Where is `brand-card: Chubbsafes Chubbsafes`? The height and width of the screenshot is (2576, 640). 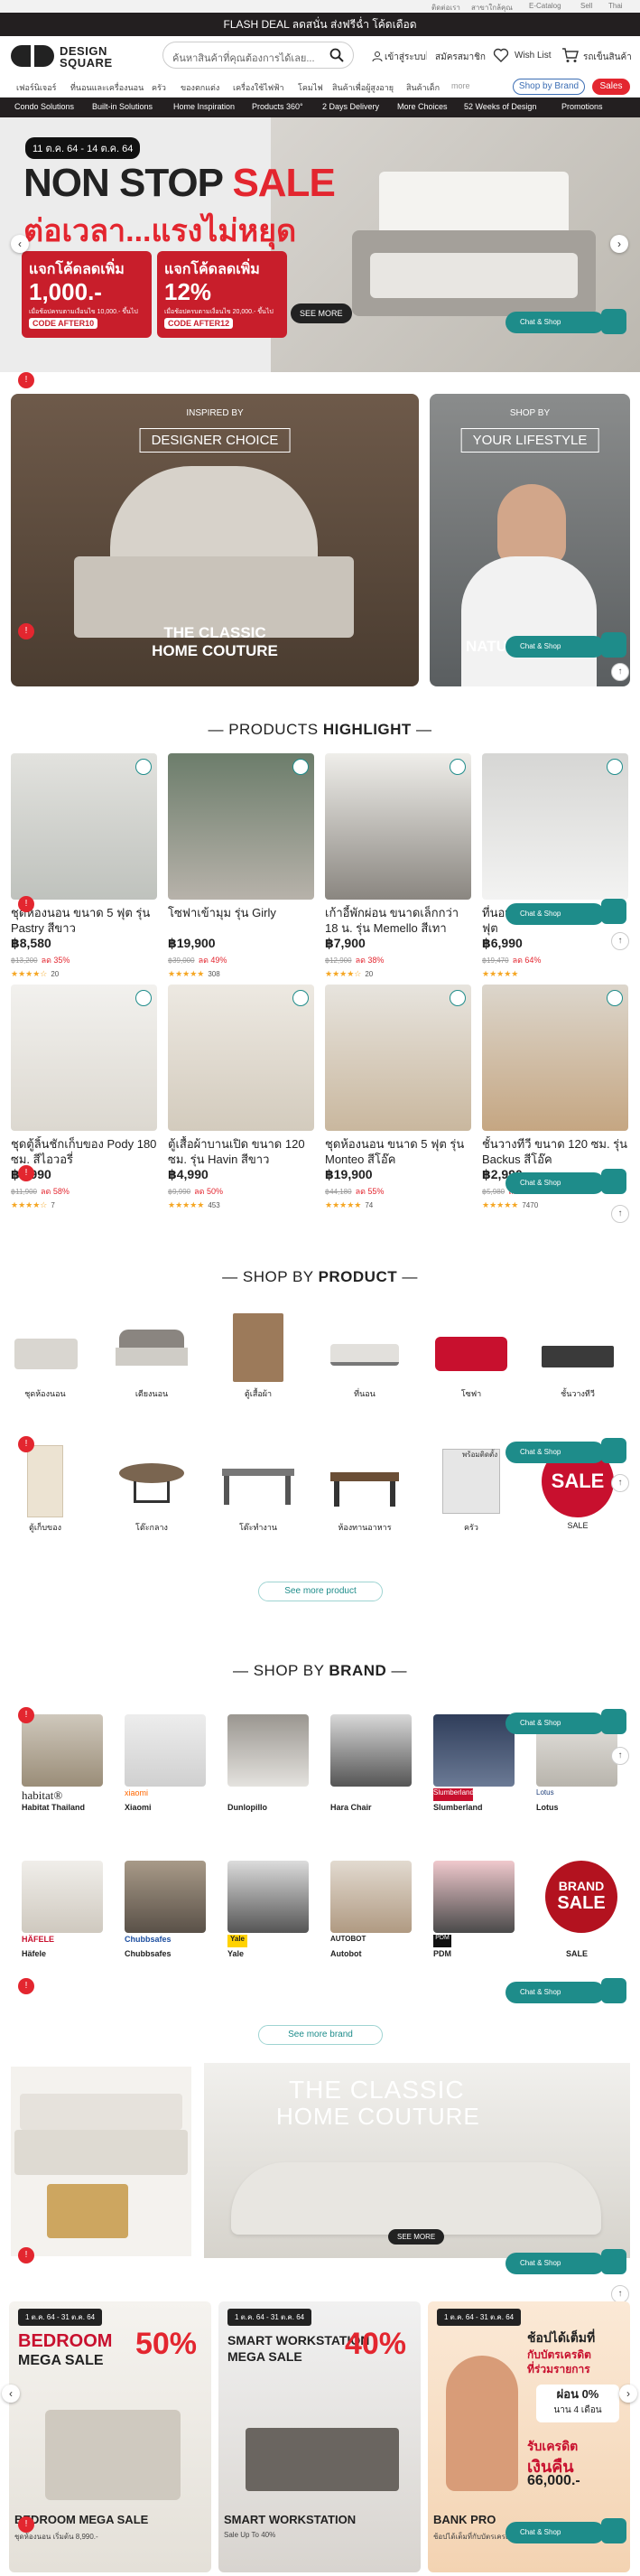
brand-card: Chubbsafes Chubbsafes is located at coordinates (166, 1909).